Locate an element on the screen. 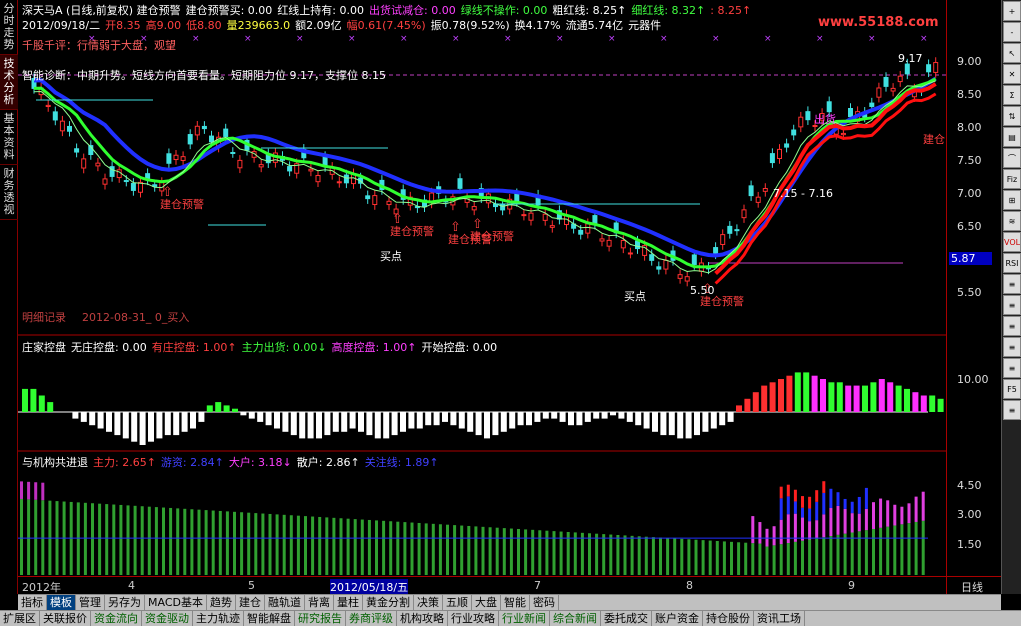  extension-tab-8: 机构攻略 is located at coordinates (422, 618).